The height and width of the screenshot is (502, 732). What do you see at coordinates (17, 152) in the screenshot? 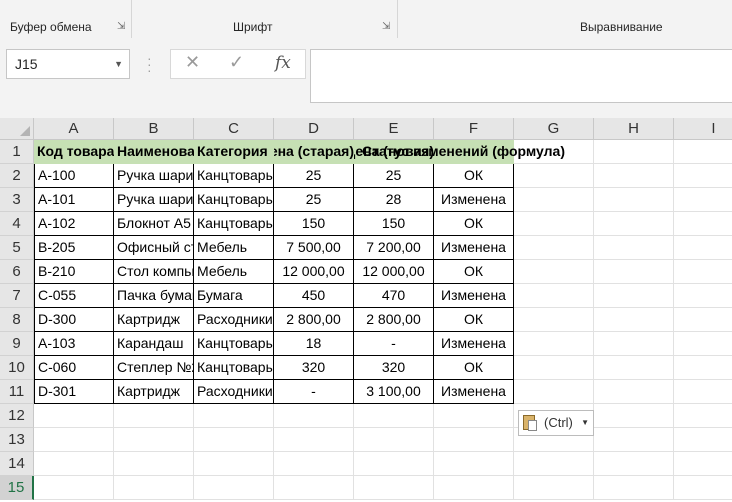
I see `row-header-1: 1` at bounding box center [17, 152].